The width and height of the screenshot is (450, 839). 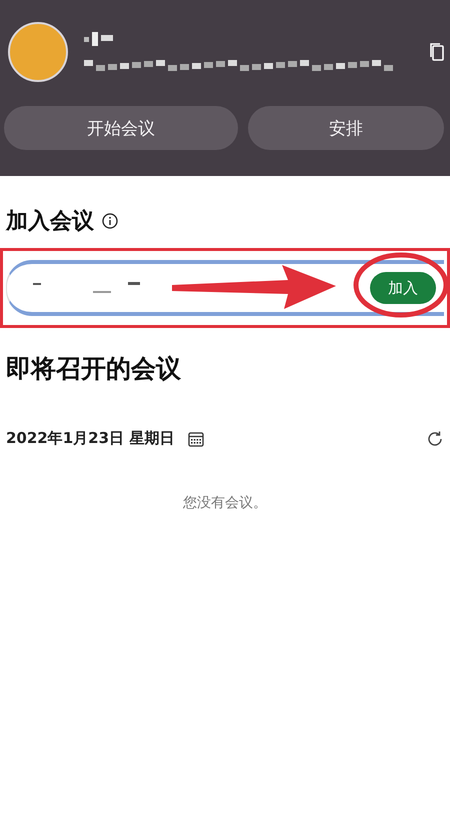 What do you see at coordinates (121, 128) in the screenshot?
I see `header-button: 开始会议` at bounding box center [121, 128].